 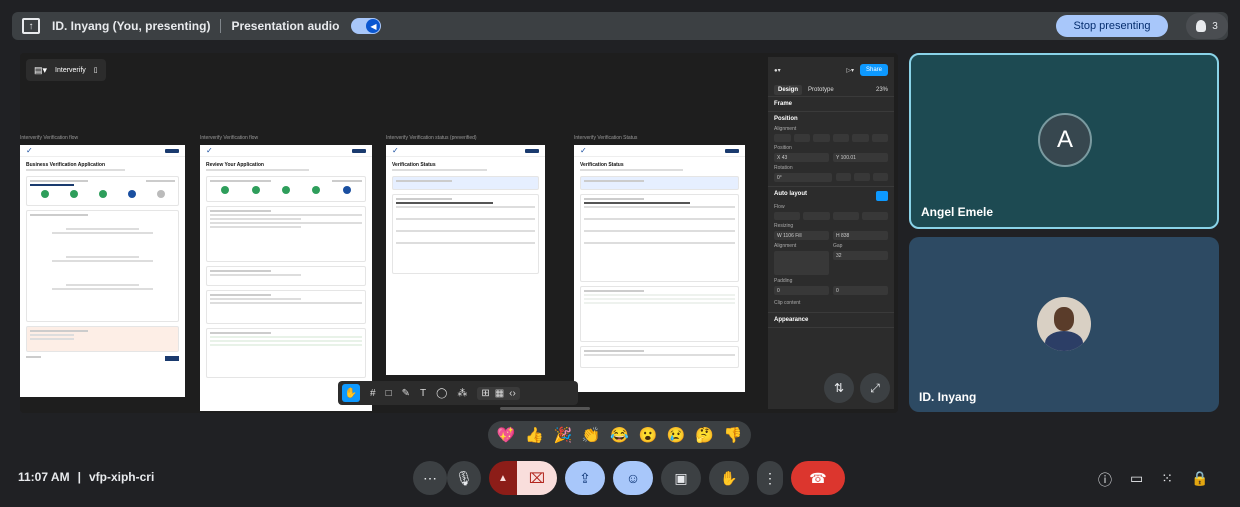 I want to click on frame-title: Business Verification Application, so click(x=65, y=165).